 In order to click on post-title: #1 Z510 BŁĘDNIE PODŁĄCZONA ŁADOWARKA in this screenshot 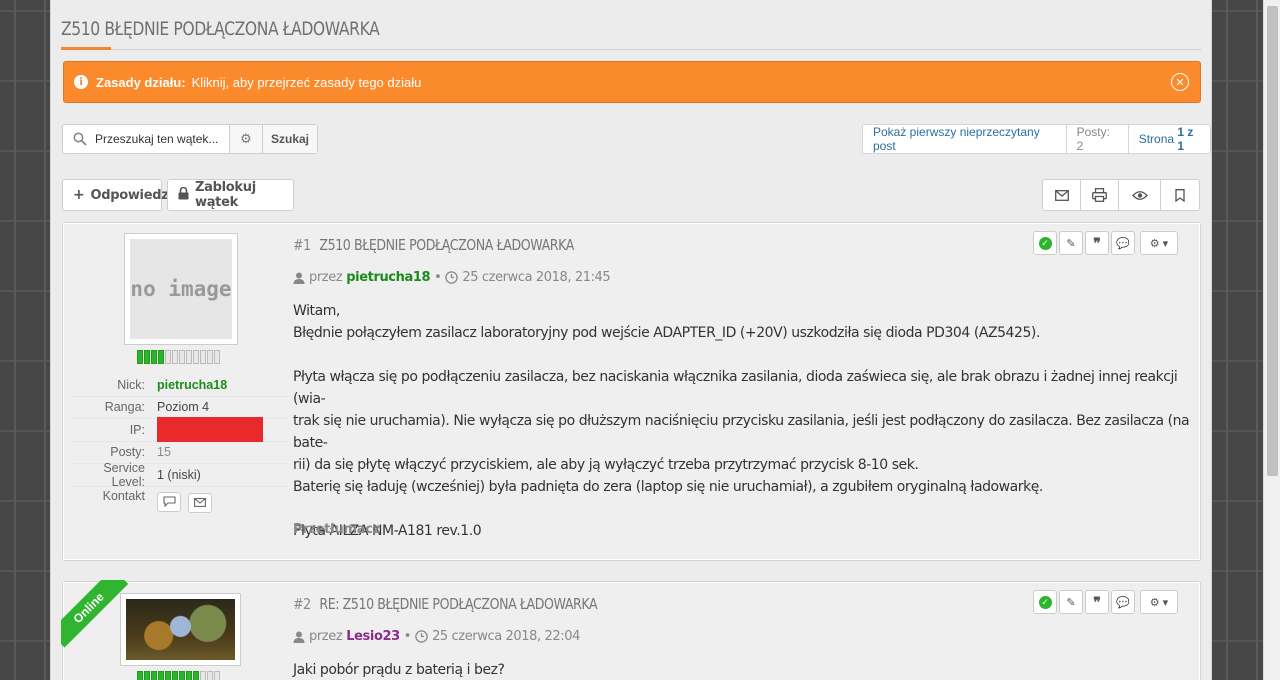, I will do `click(433, 245)`.